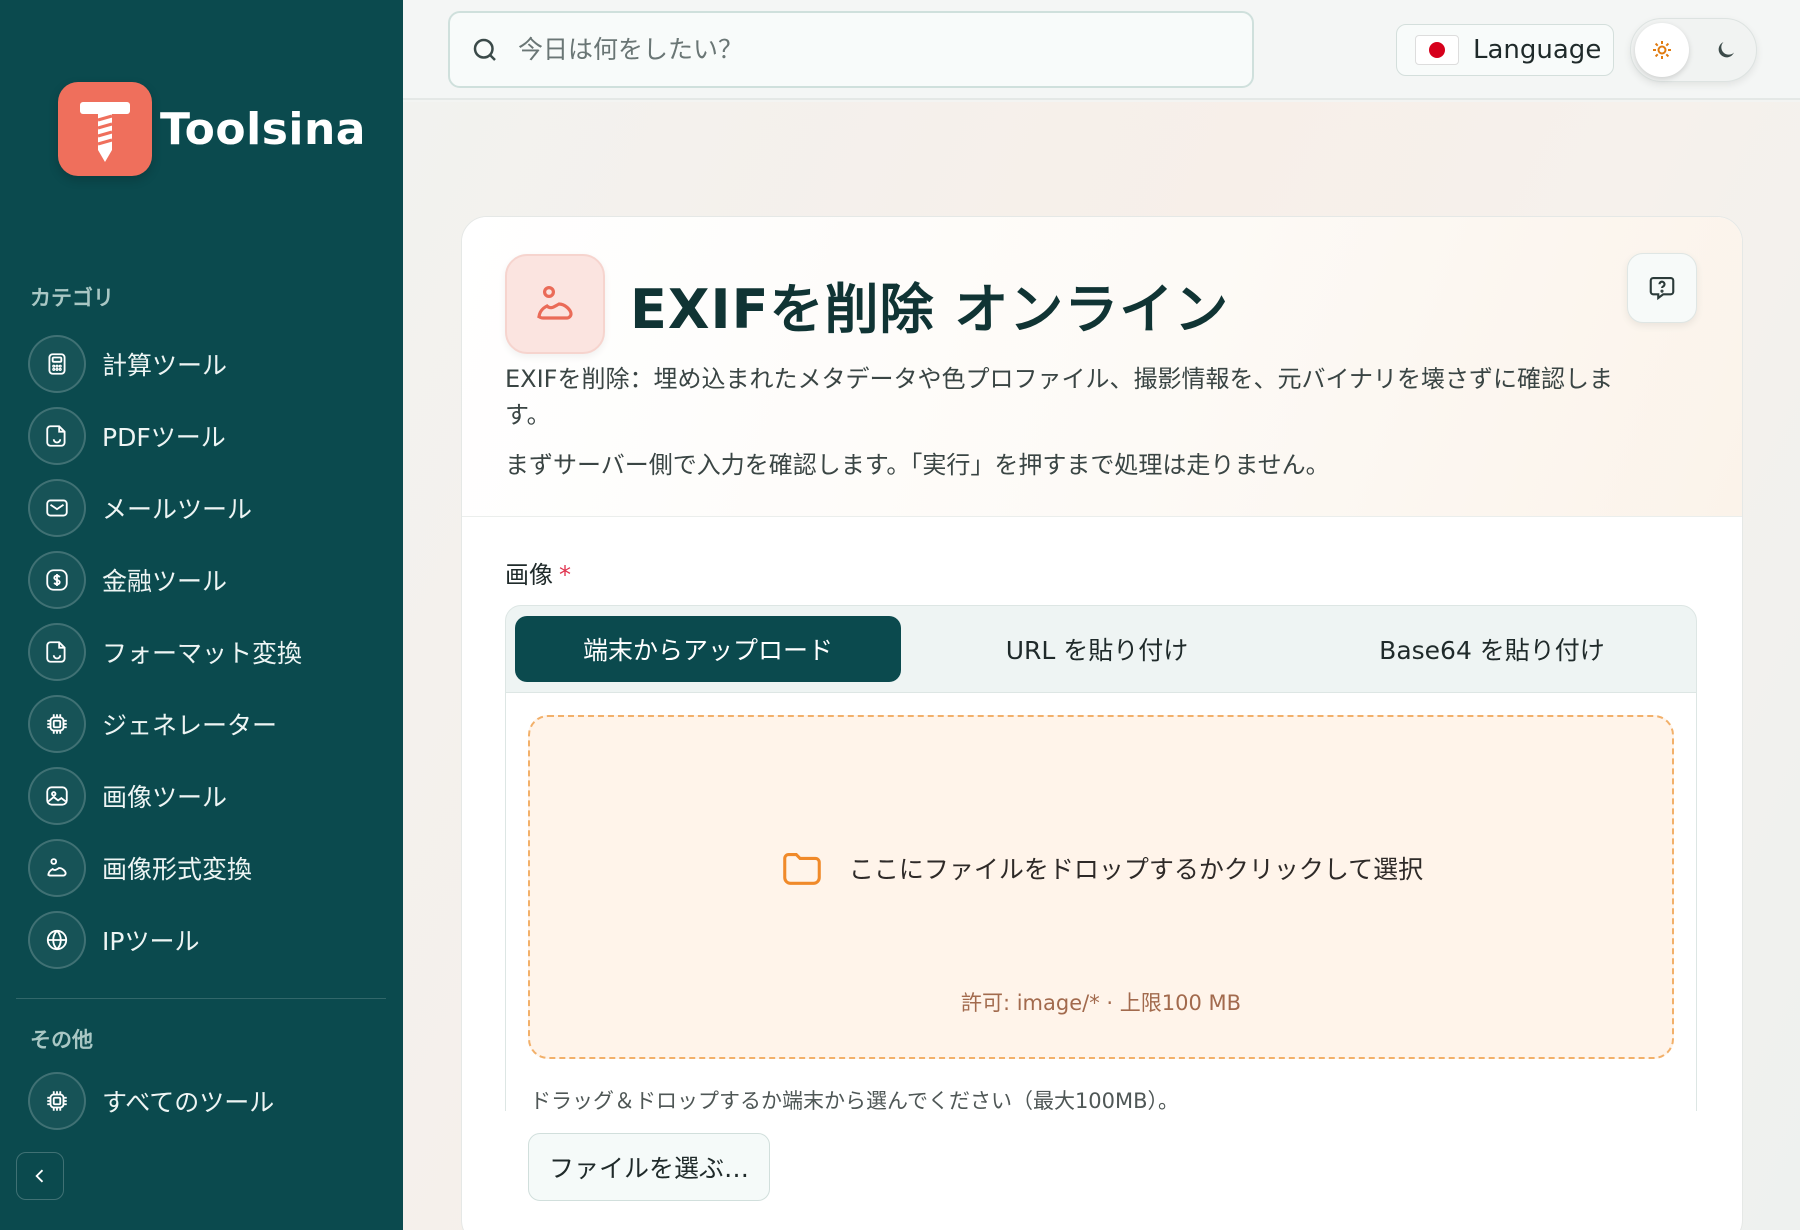  What do you see at coordinates (57, 508) in the screenshot?
I see `mail-icon` at bounding box center [57, 508].